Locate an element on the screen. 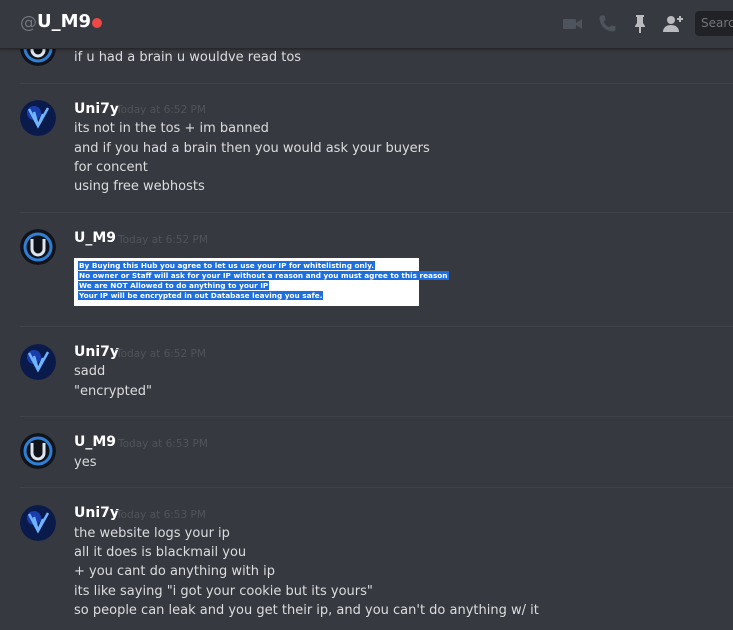 This screenshot has width=733, height=630. add-member-icon is located at coordinates (673, 24).